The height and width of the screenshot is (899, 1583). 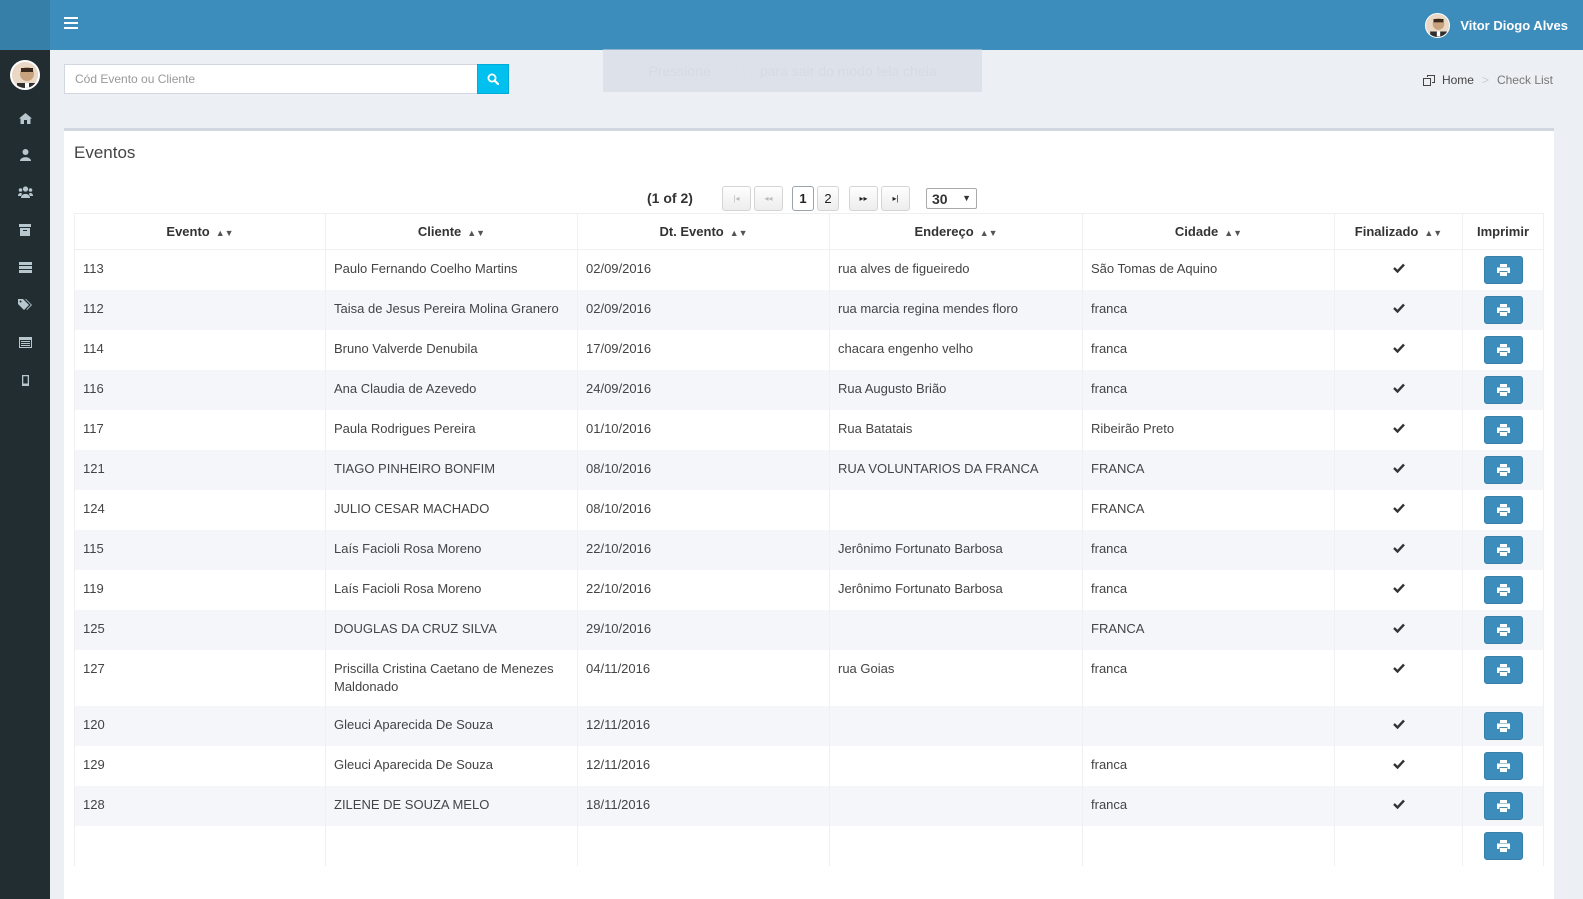 I want to click on sidebar-item-home, so click(x=25, y=118).